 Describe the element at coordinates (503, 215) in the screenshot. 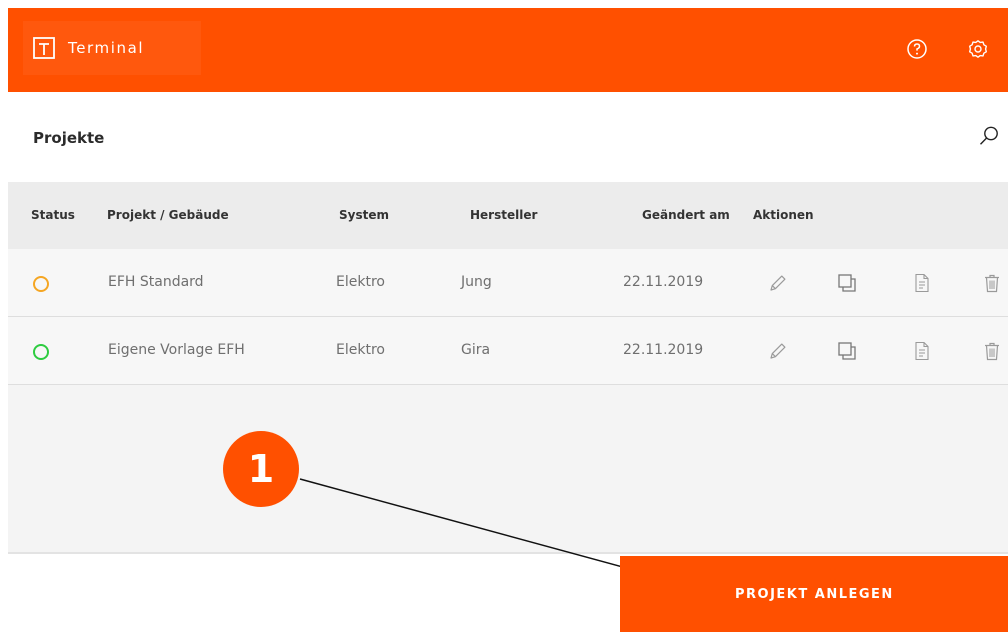

I see `column-header-manufacturer: Hersteller` at that location.